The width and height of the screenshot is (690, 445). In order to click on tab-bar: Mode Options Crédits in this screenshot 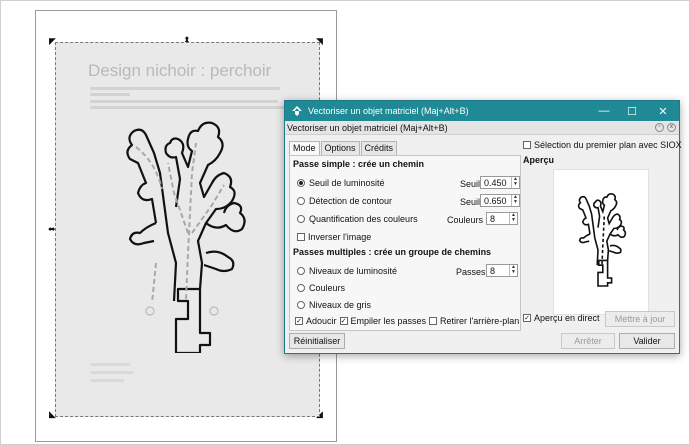, I will do `click(343, 148)`.